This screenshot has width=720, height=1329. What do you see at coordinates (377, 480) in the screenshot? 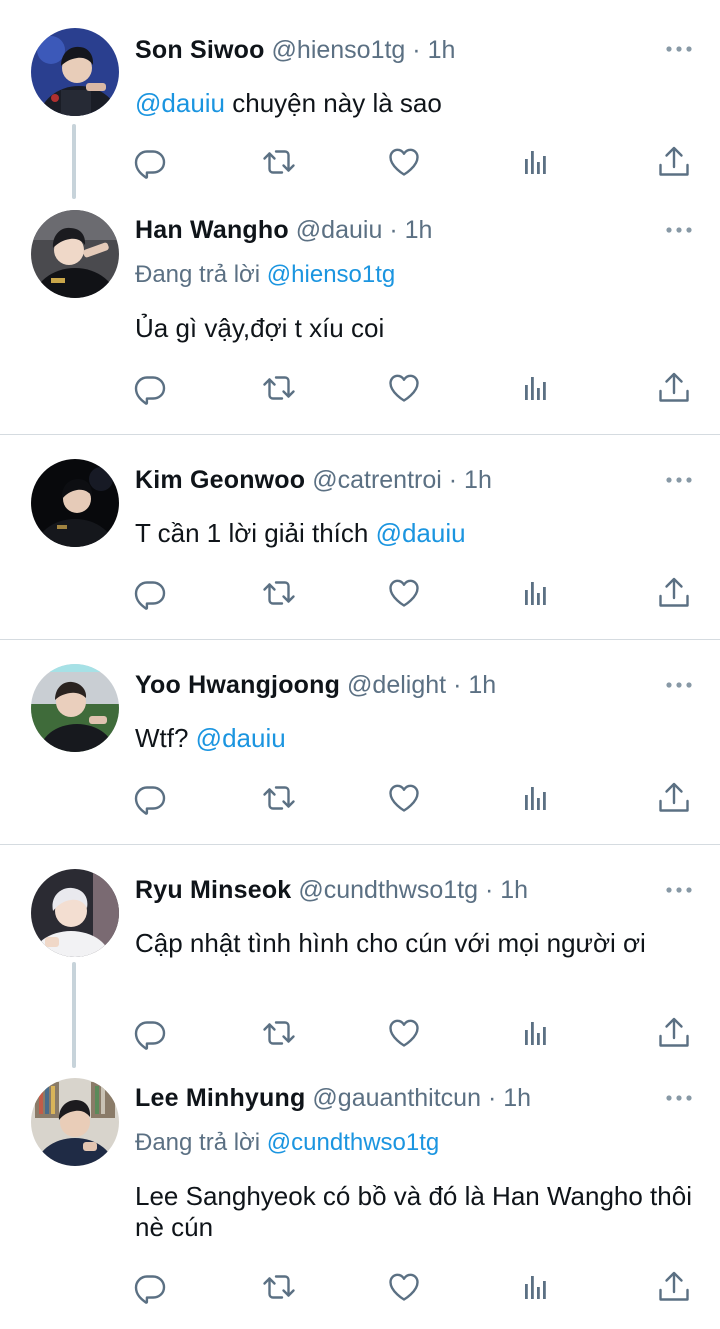
I see `user-handle: @catrentroi` at bounding box center [377, 480].